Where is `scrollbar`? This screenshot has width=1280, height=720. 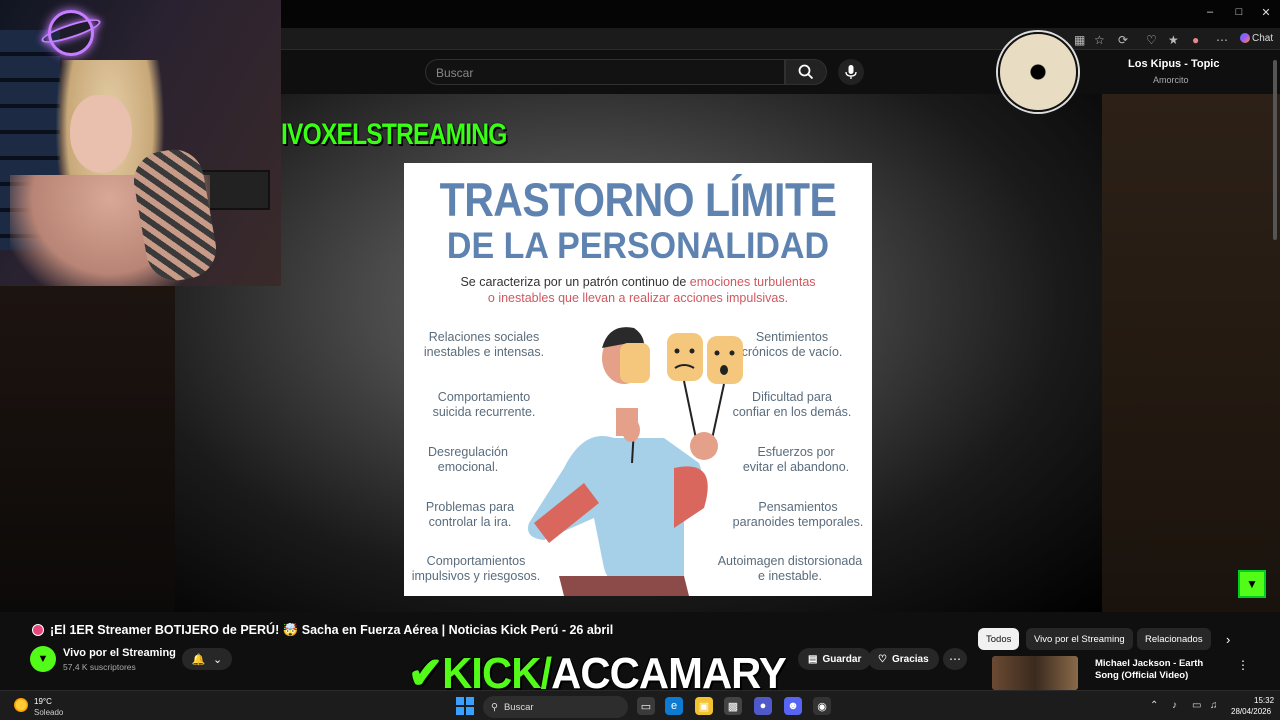 scrollbar is located at coordinates (1275, 150).